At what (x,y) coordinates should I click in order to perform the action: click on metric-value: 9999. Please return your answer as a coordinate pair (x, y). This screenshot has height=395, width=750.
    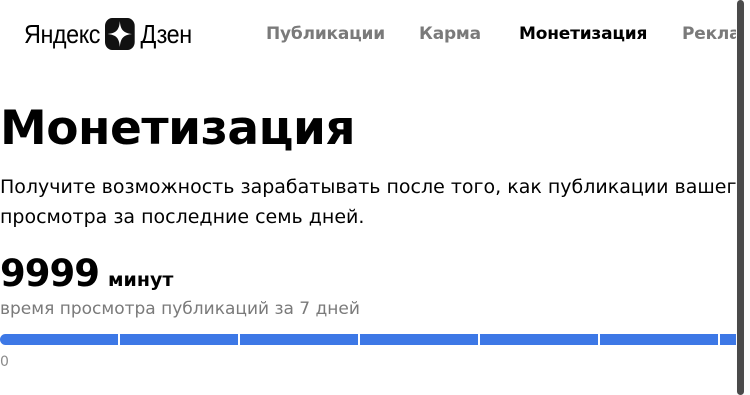
    Looking at the image, I should click on (50, 273).